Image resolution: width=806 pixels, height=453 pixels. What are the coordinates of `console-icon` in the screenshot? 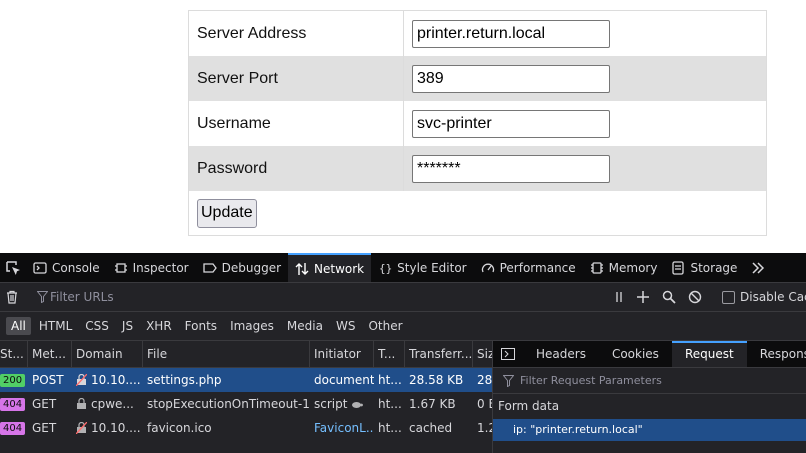 It's located at (40, 267).